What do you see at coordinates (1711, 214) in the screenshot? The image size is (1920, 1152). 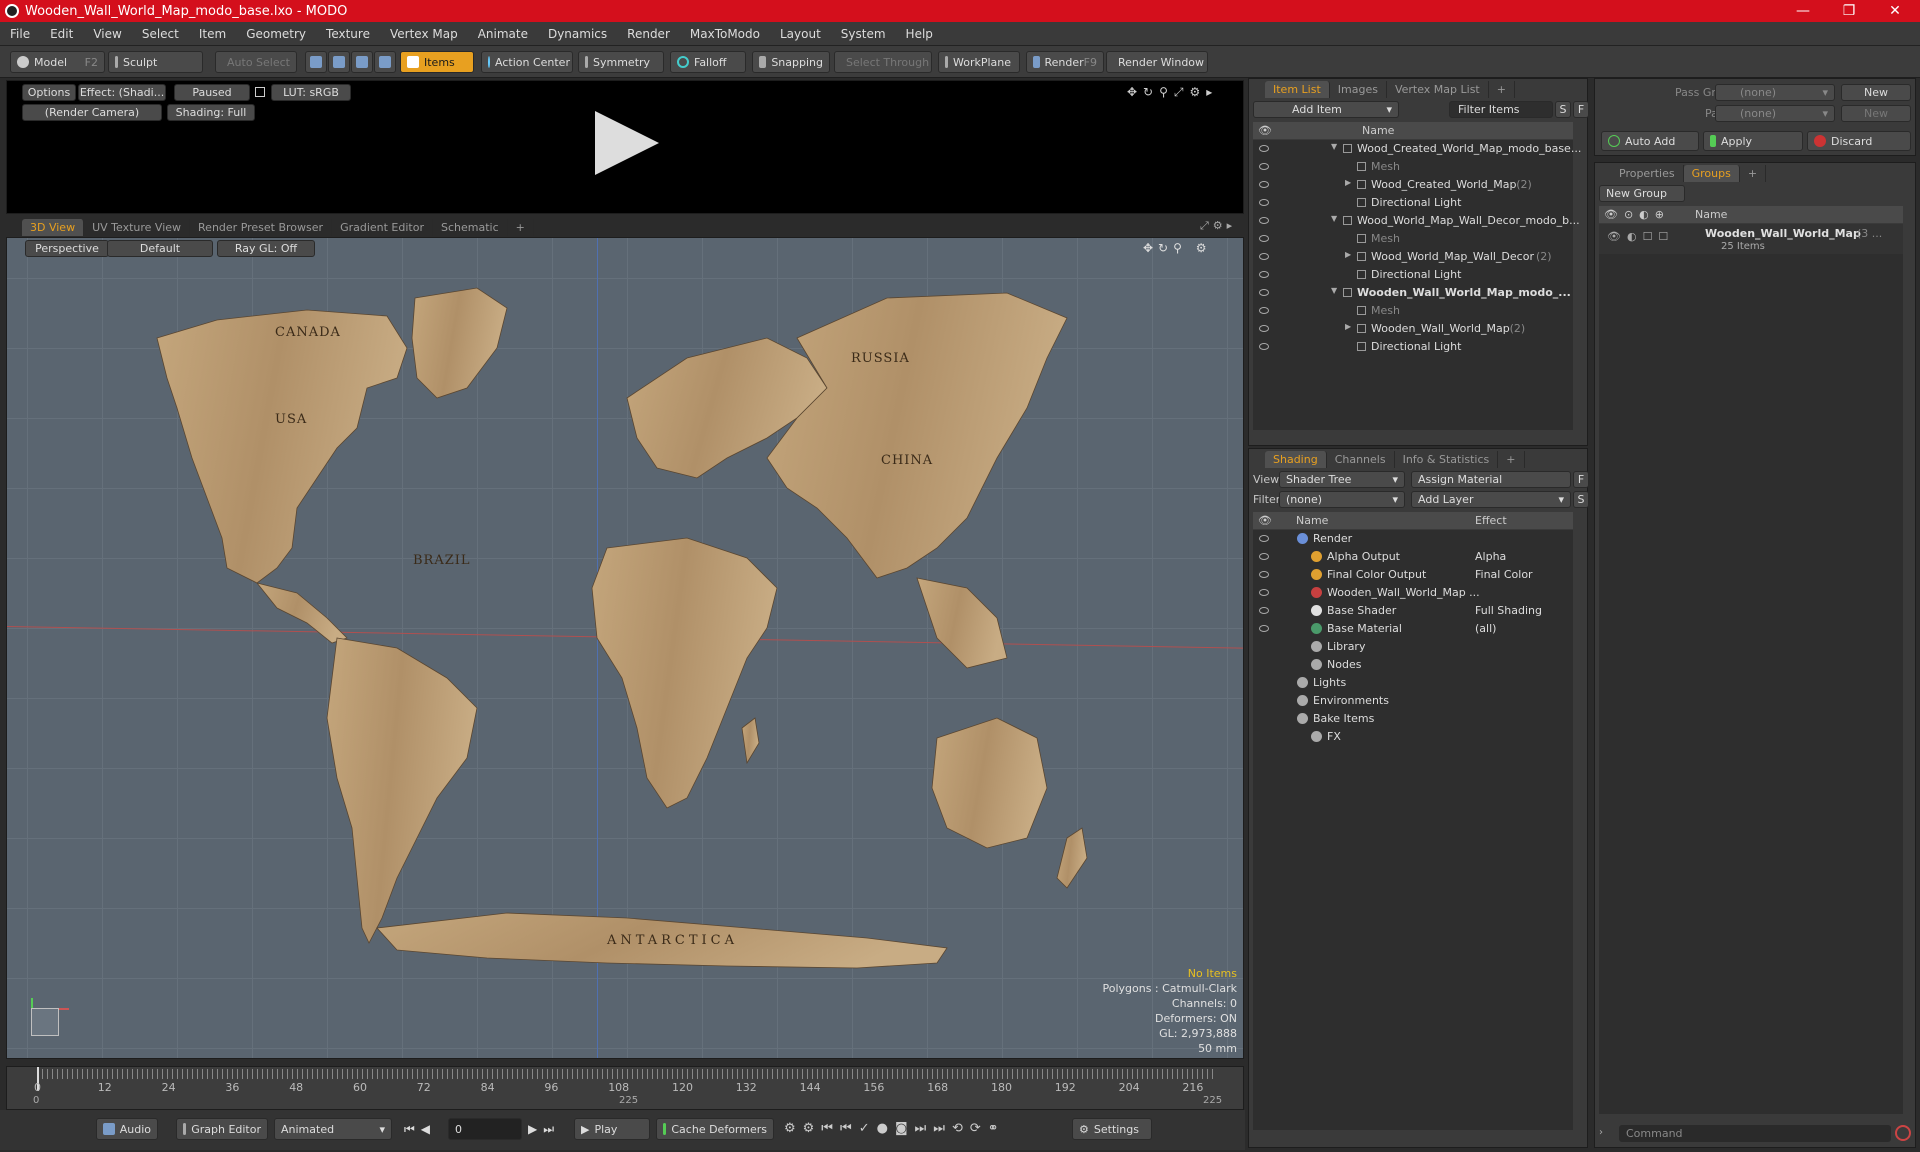 I see `groups-name-header: Name` at bounding box center [1711, 214].